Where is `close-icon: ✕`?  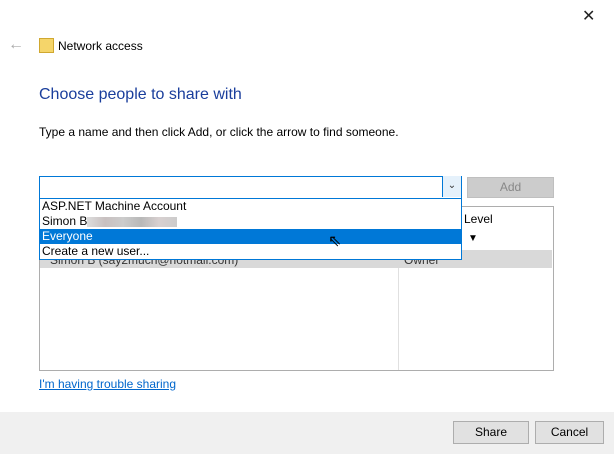 close-icon: ✕ is located at coordinates (588, 16).